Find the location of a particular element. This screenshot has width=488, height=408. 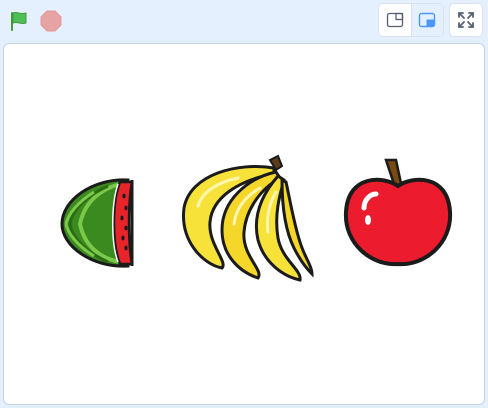

apple-icon is located at coordinates (398, 212).